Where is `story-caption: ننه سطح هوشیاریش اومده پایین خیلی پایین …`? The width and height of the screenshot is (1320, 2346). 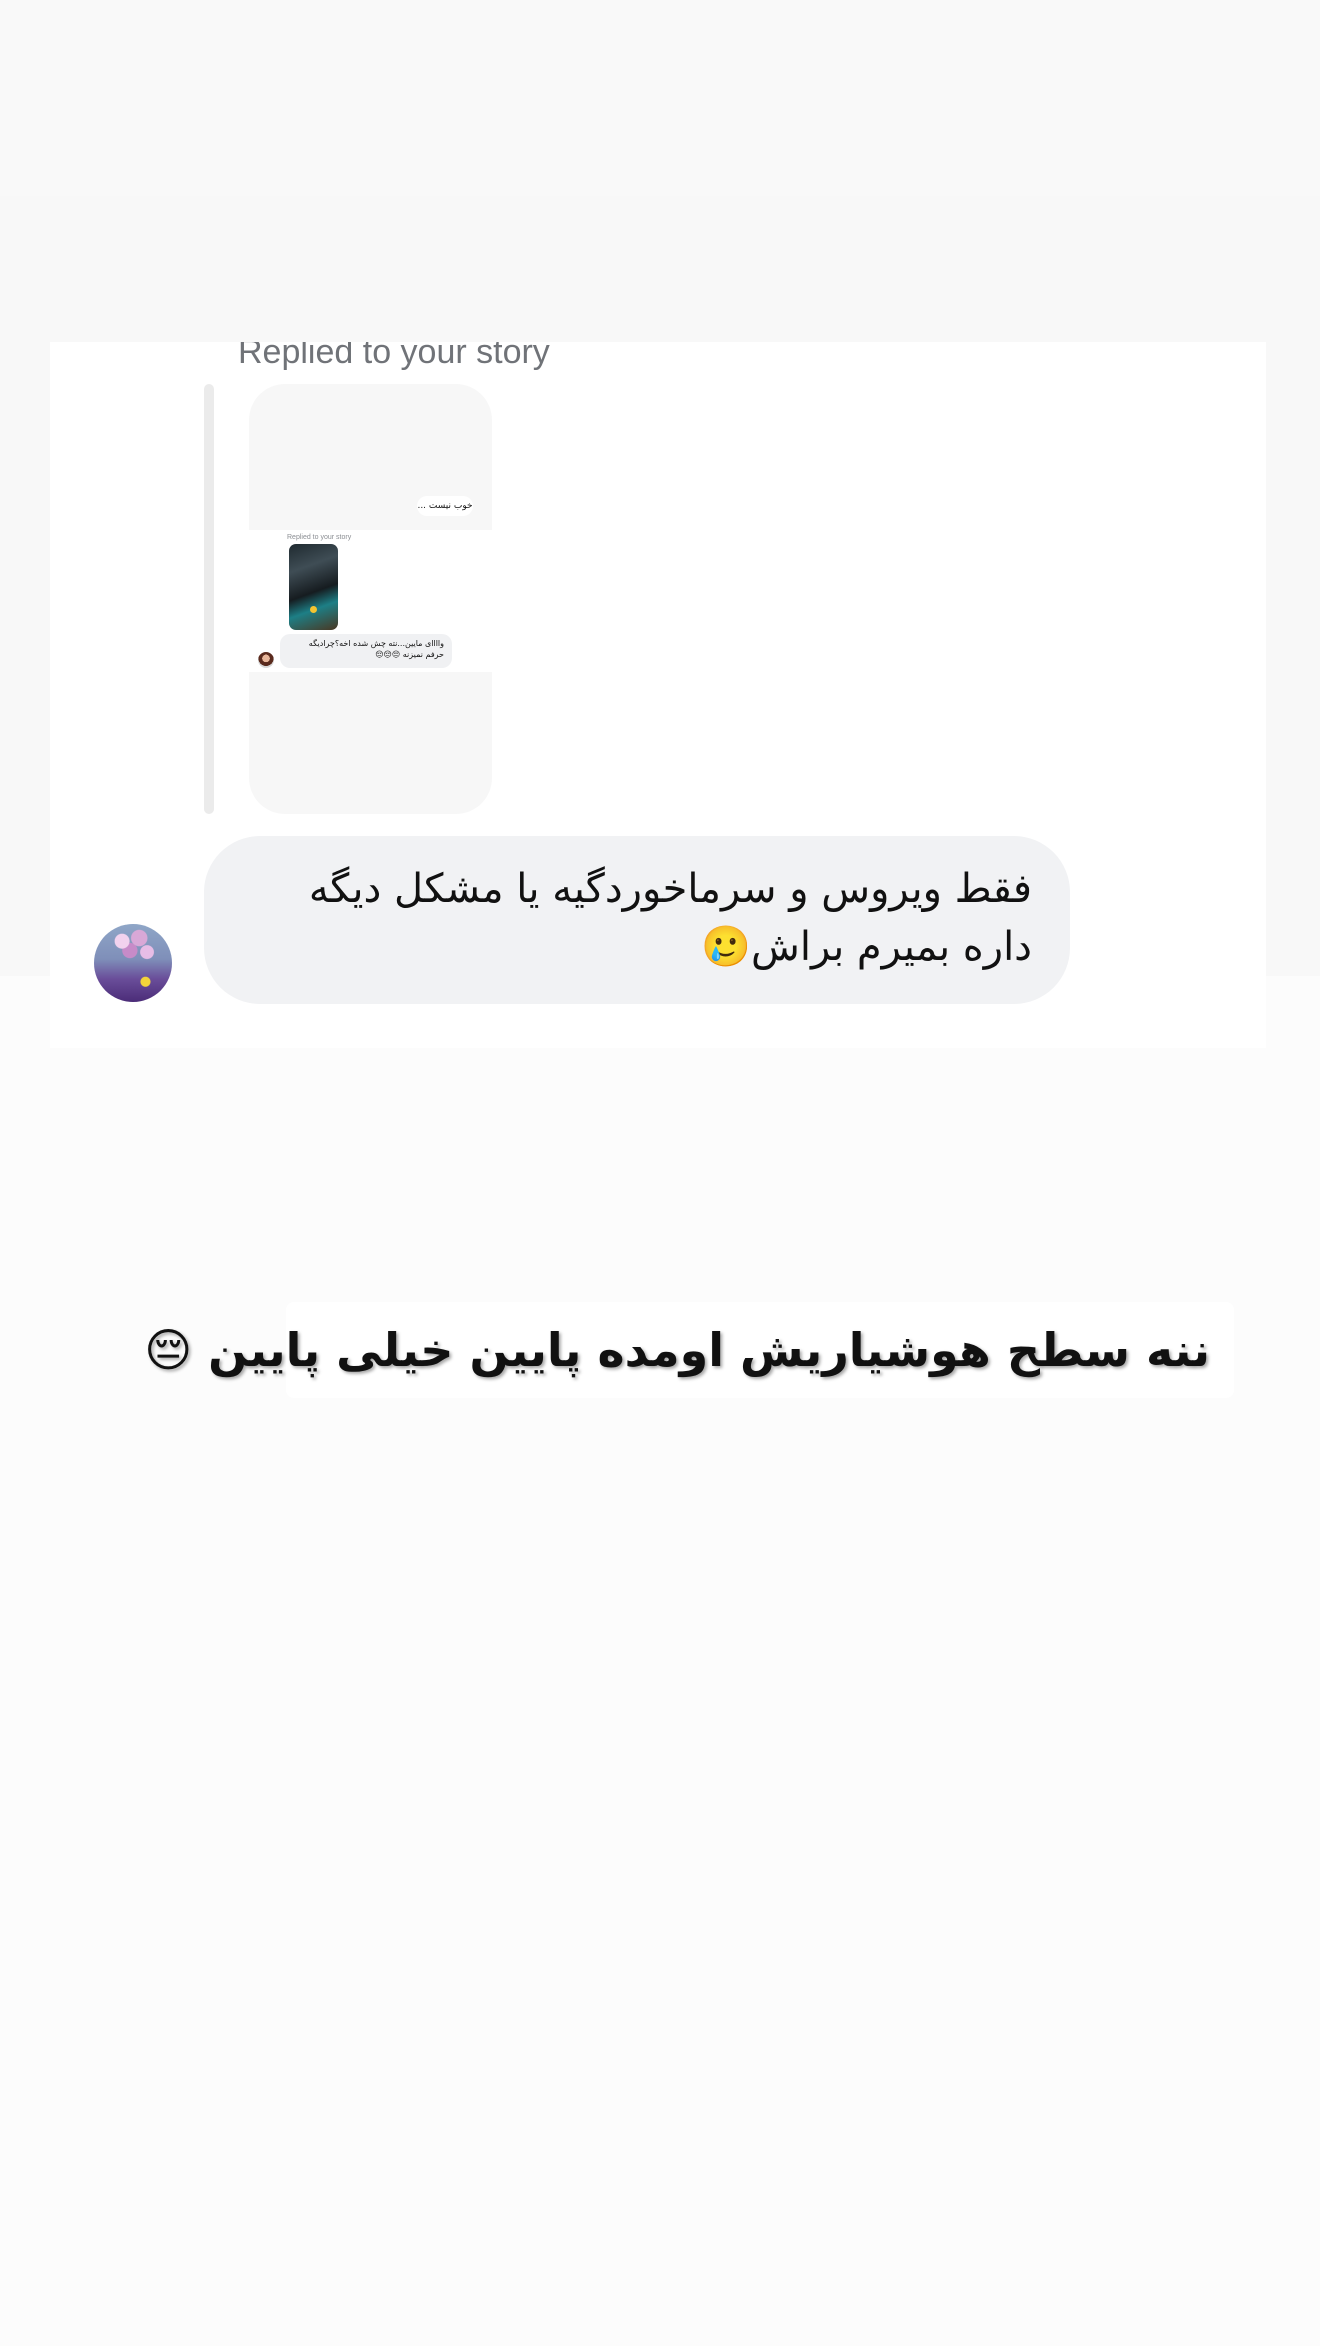
story-caption: ننه سطح هوشیاریش اومده پایین خیلی پایین … is located at coordinates (689, 1350).